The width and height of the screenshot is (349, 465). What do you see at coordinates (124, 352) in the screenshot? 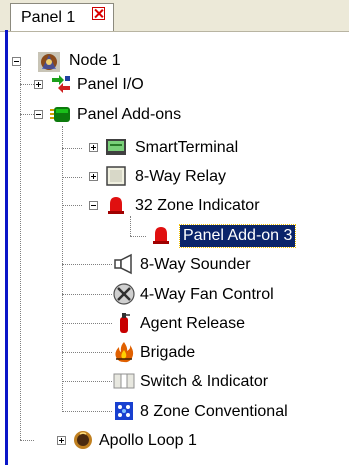
I see `fire-icon` at bounding box center [124, 352].